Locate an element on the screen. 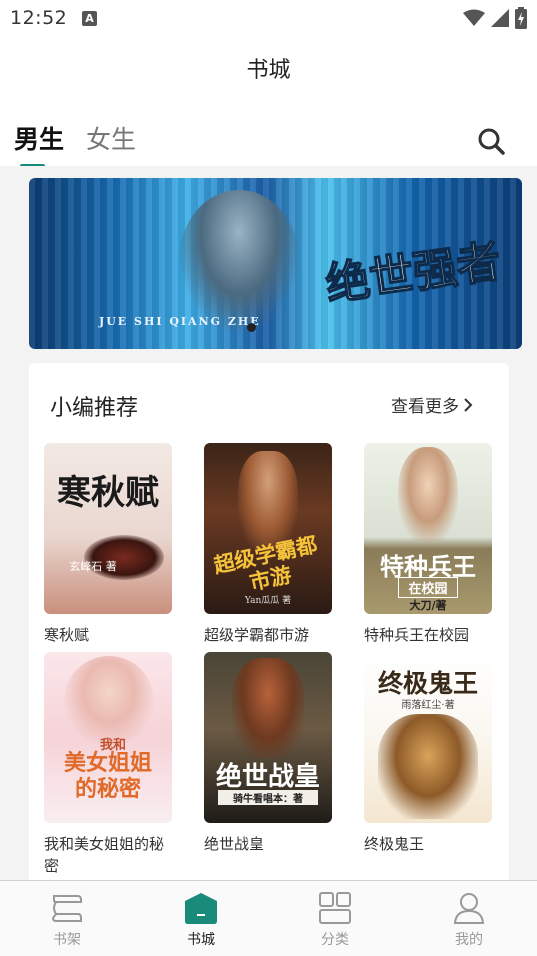 Image resolution: width=537 pixels, height=956 pixels. cover-title: 绝世战皇 is located at coordinates (267, 777).